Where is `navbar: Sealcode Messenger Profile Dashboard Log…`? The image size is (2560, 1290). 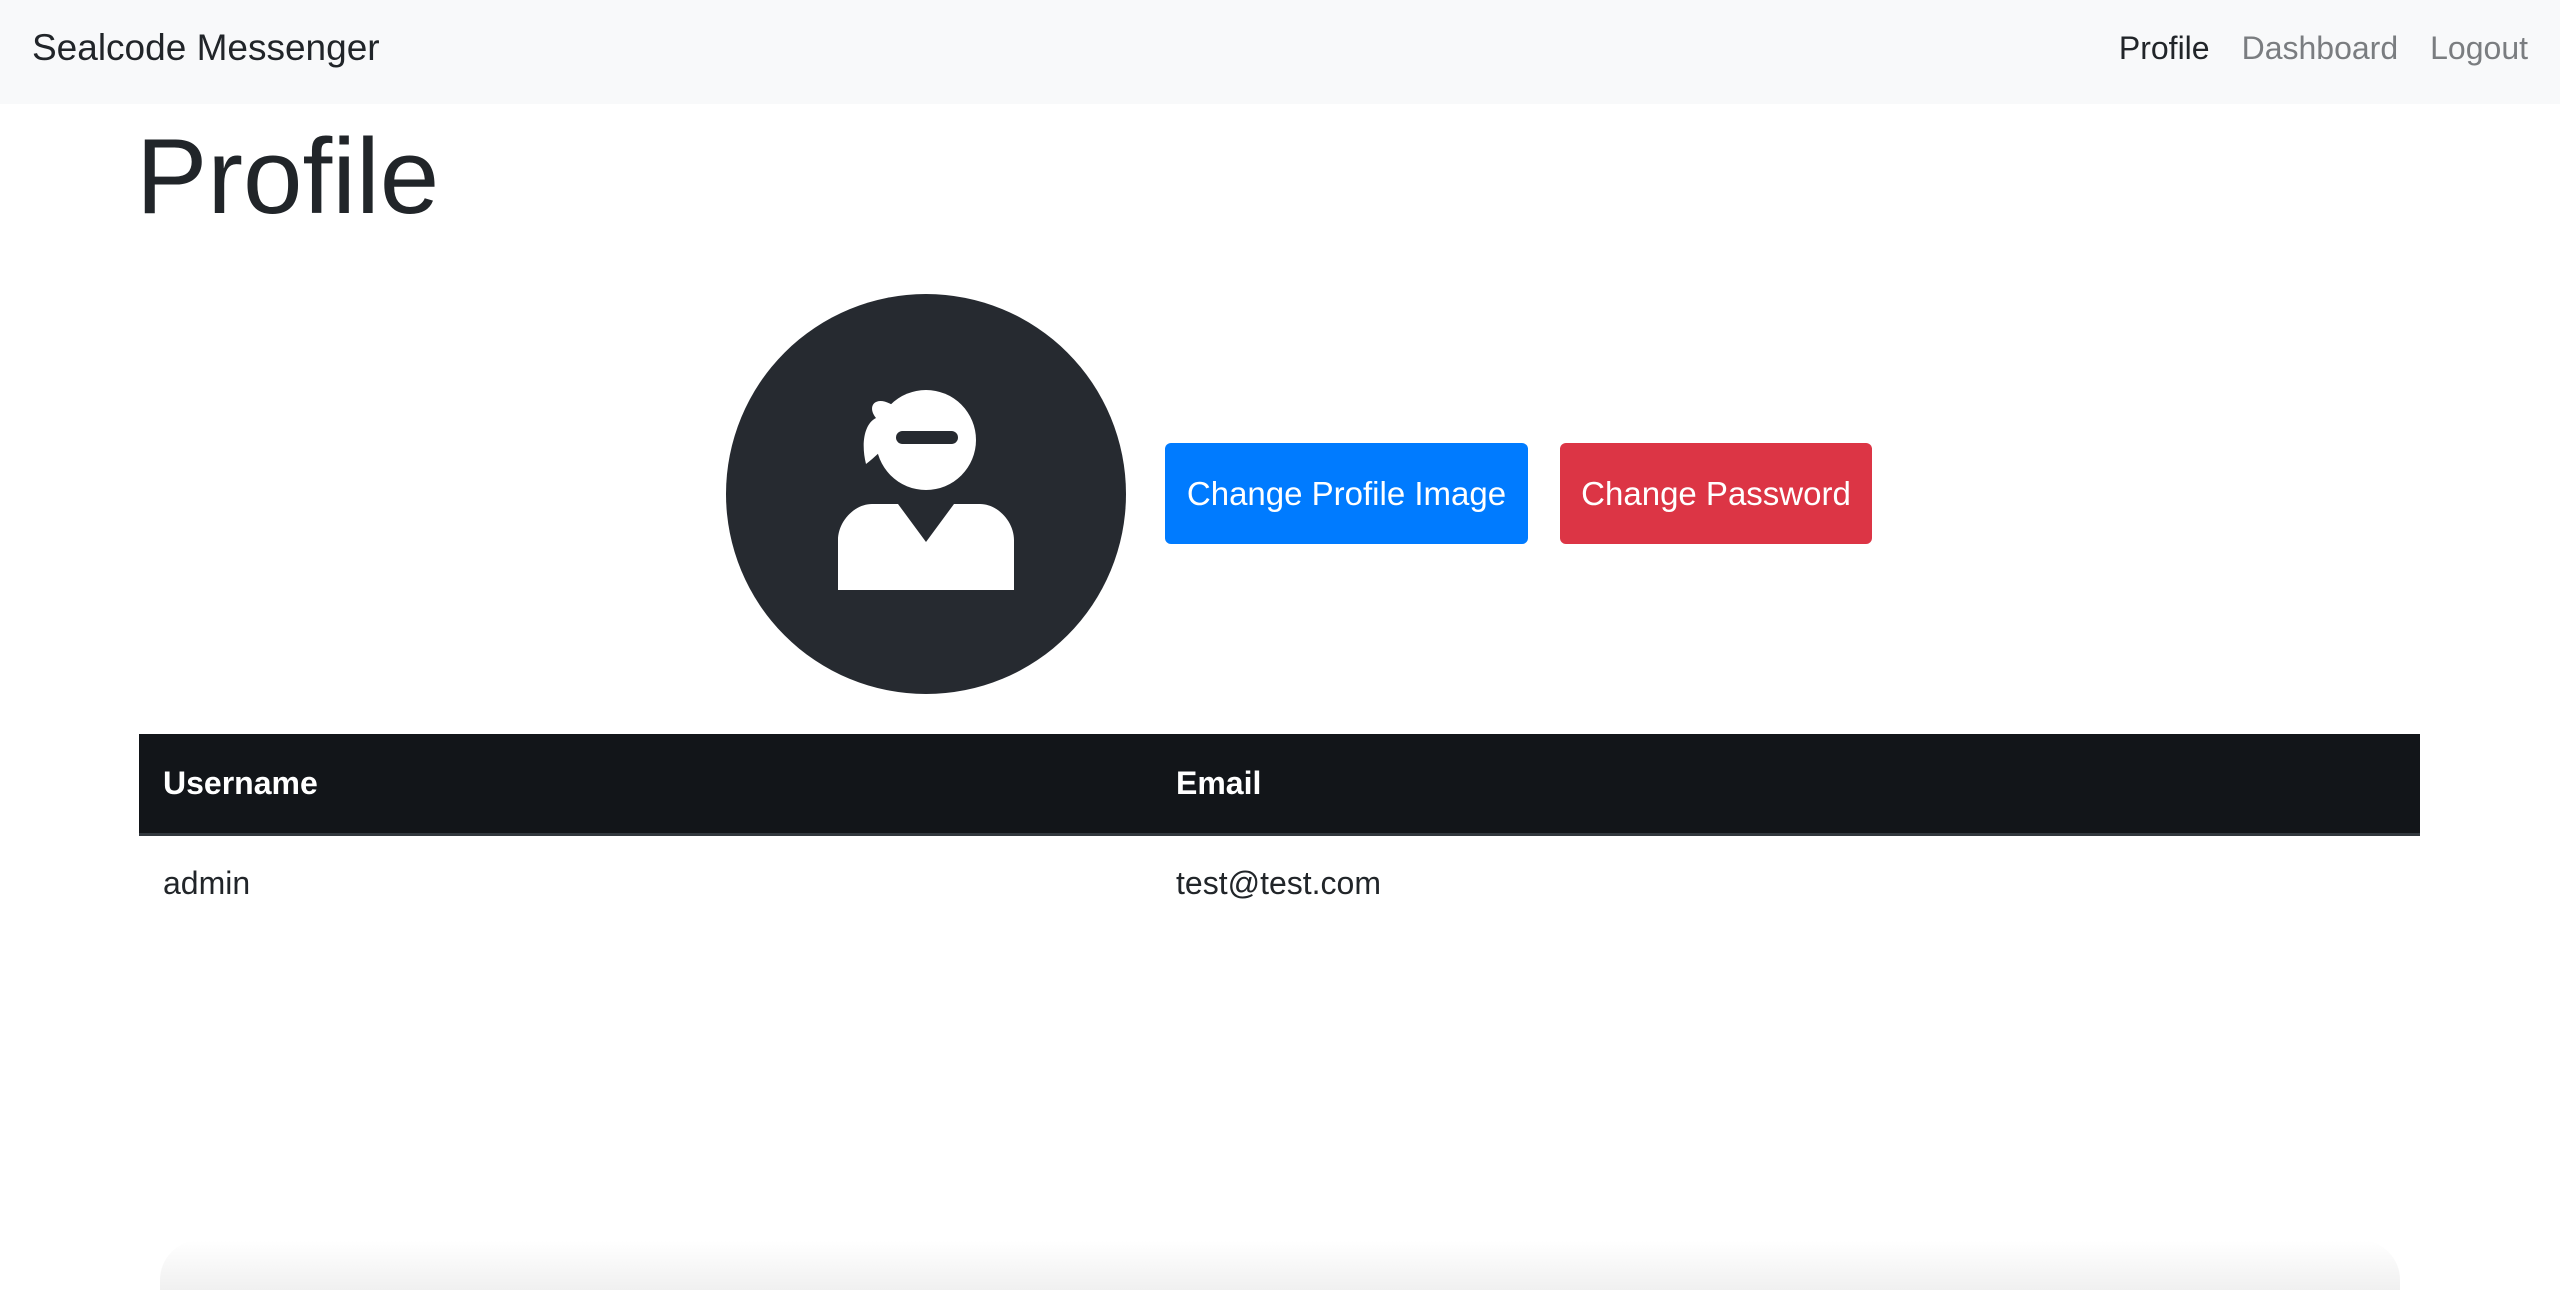
navbar: Sealcode Messenger Profile Dashboard Log… is located at coordinates (1280, 52).